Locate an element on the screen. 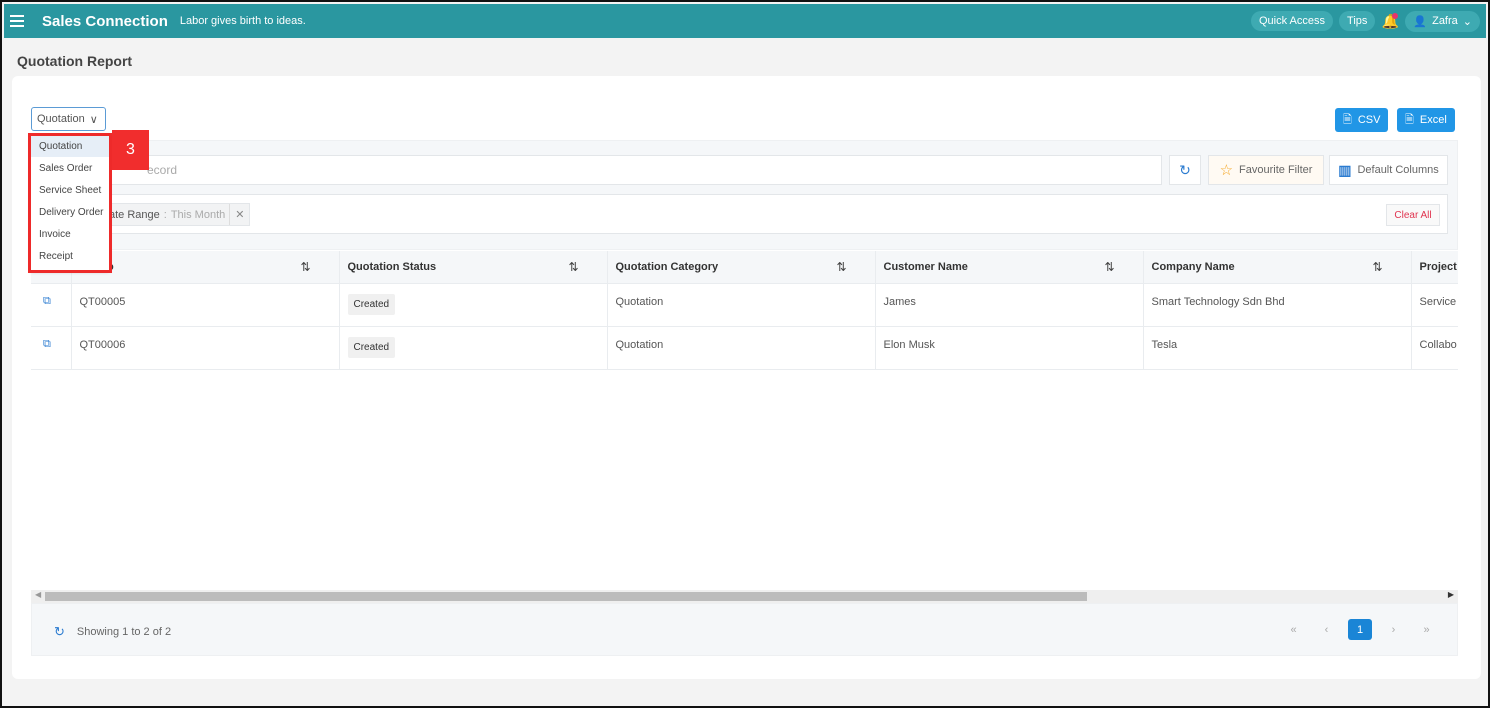 The image size is (1490, 708). page-1-button: 1 is located at coordinates (1360, 629).